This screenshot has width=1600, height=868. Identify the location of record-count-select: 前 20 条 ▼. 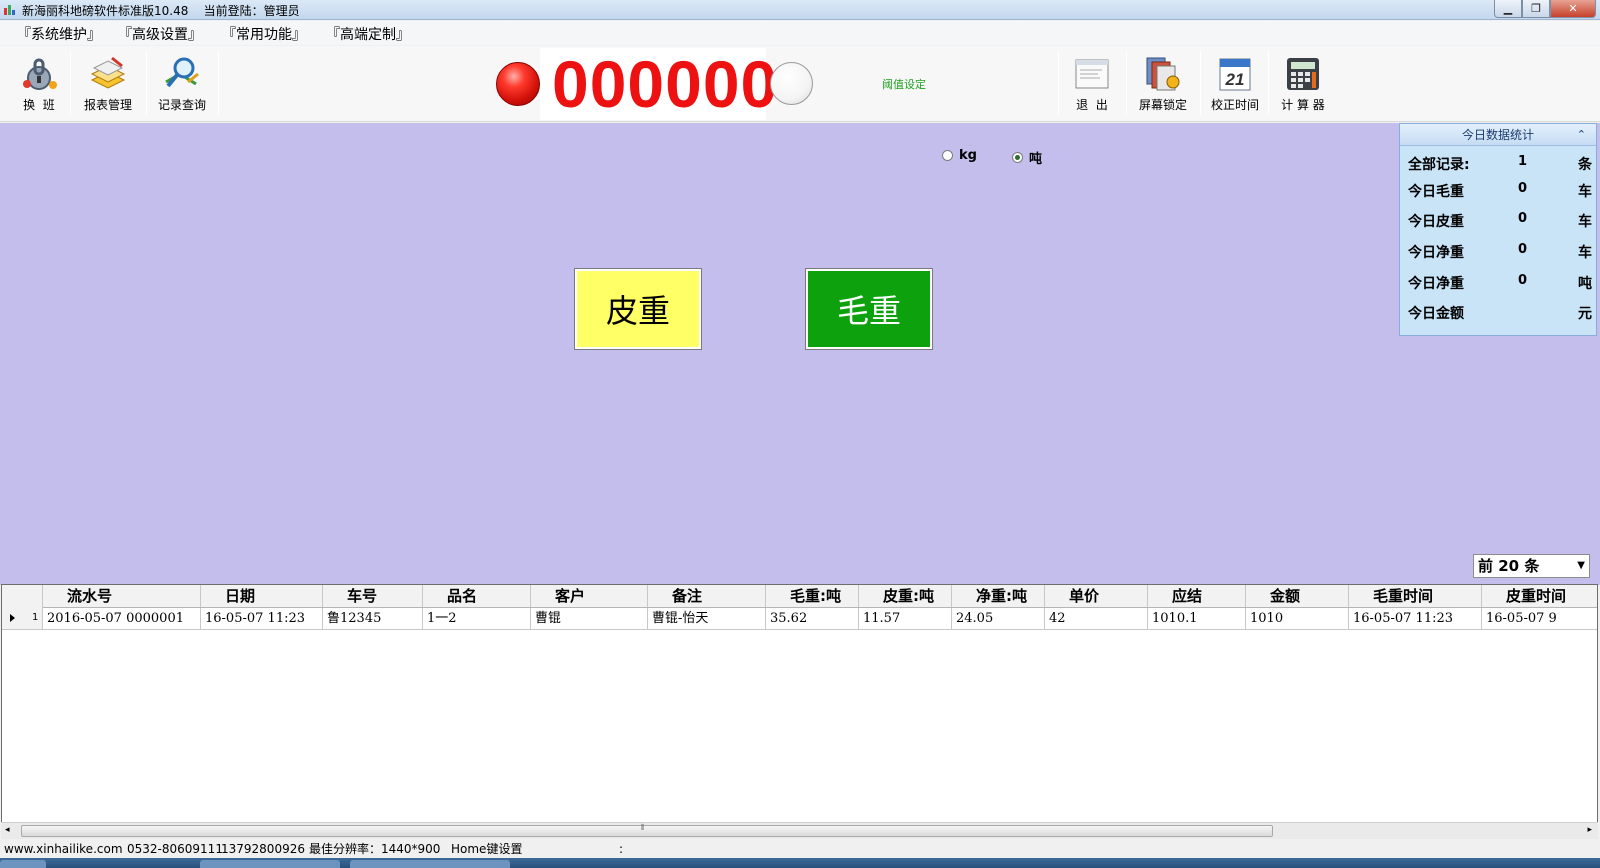
(1531, 566).